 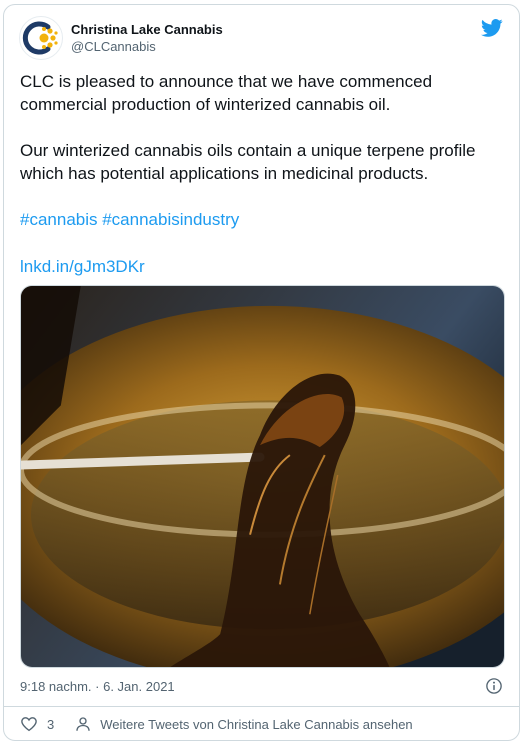 I want to click on avatar, so click(x=41, y=38).